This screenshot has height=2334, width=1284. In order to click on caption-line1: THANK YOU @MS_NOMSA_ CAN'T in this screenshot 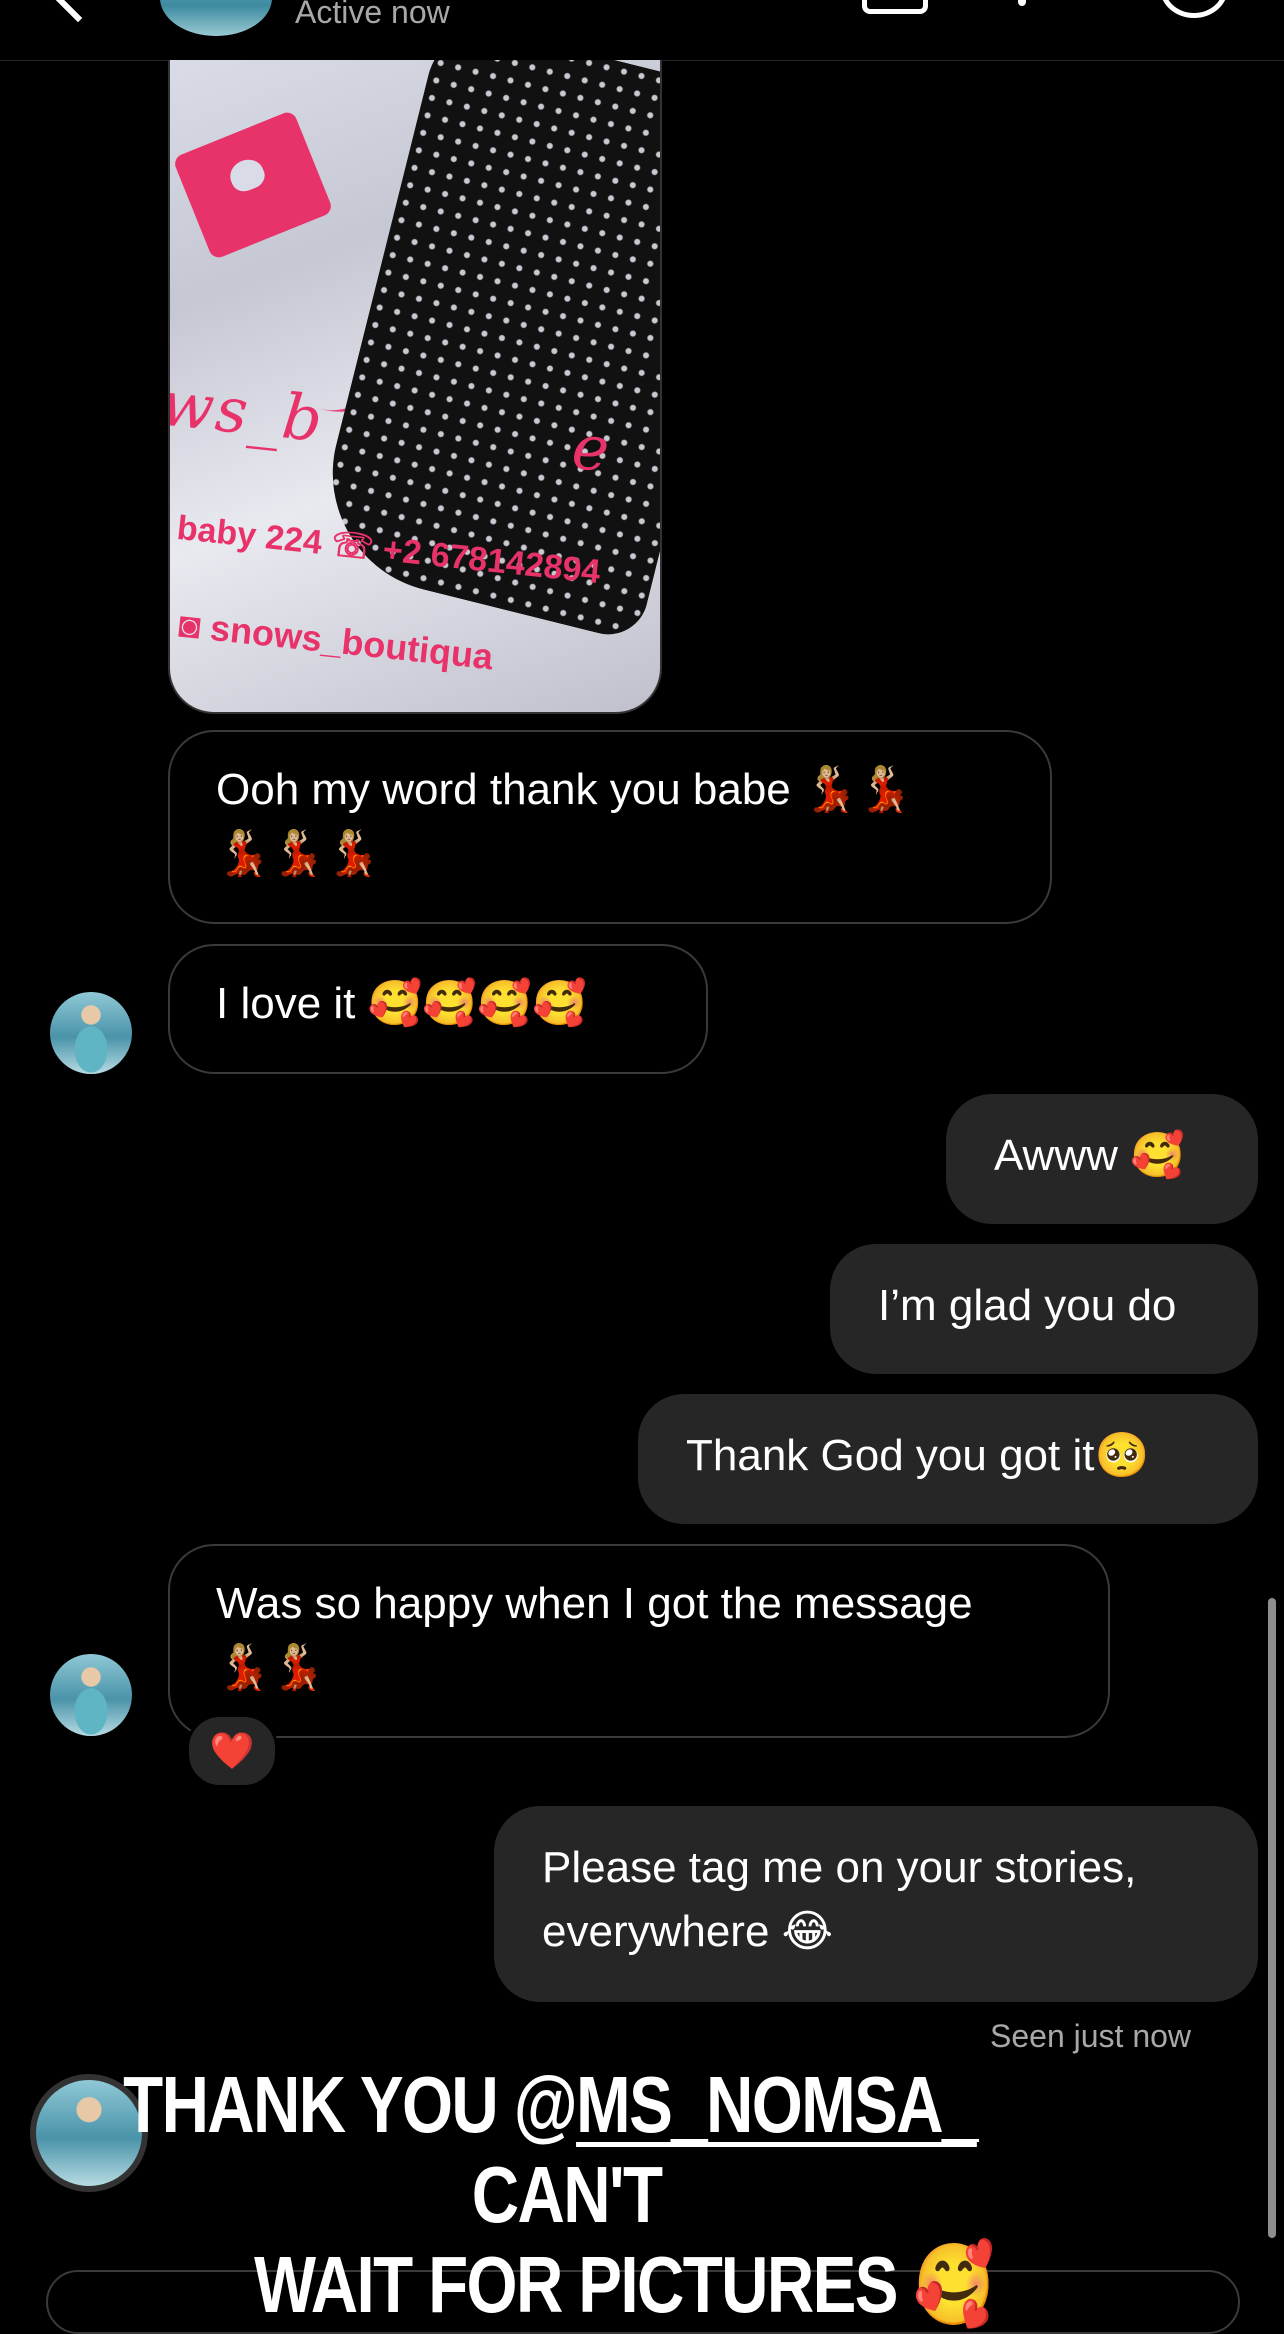, I will do `click(550, 2149)`.